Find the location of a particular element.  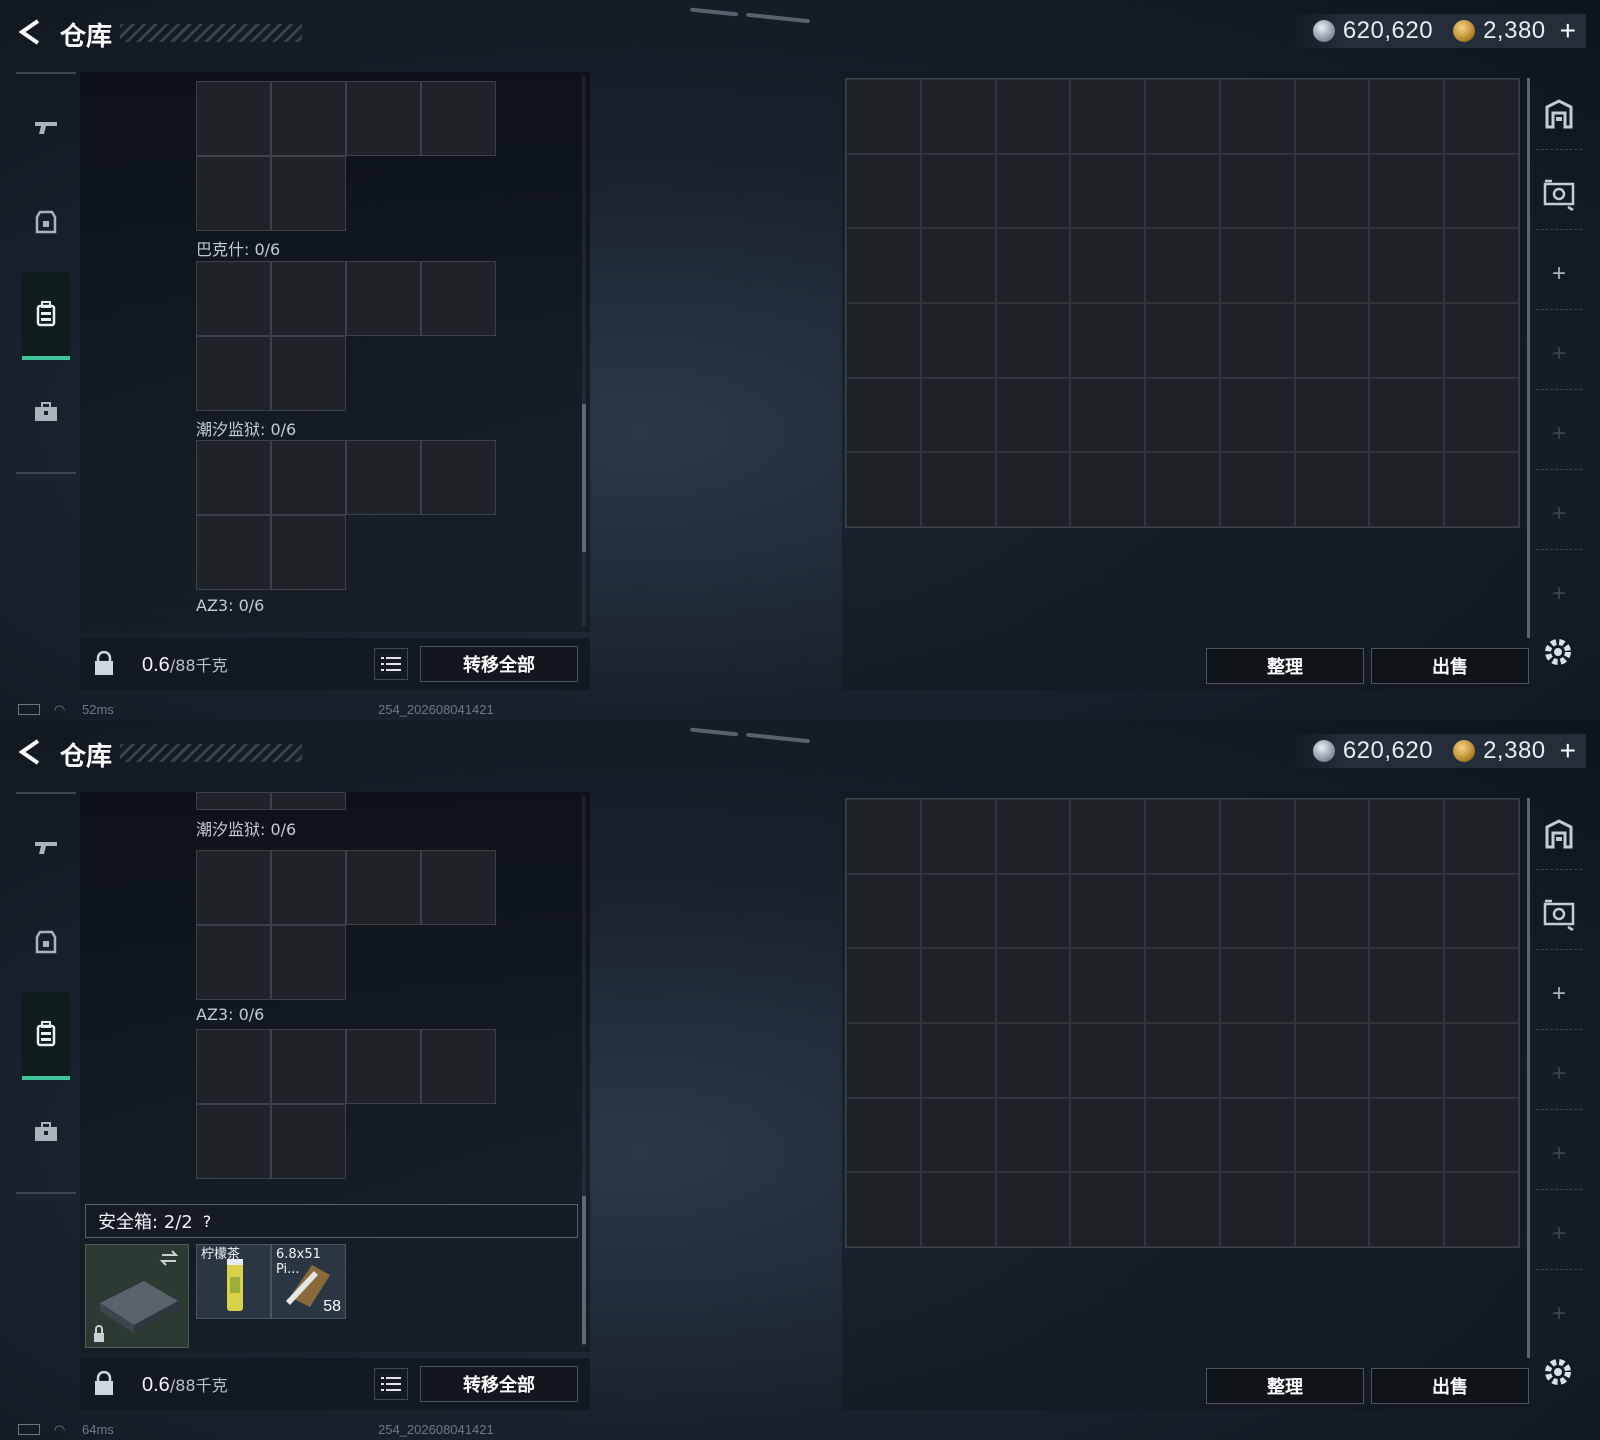

sell-button: 出售 is located at coordinates (1450, 1386).